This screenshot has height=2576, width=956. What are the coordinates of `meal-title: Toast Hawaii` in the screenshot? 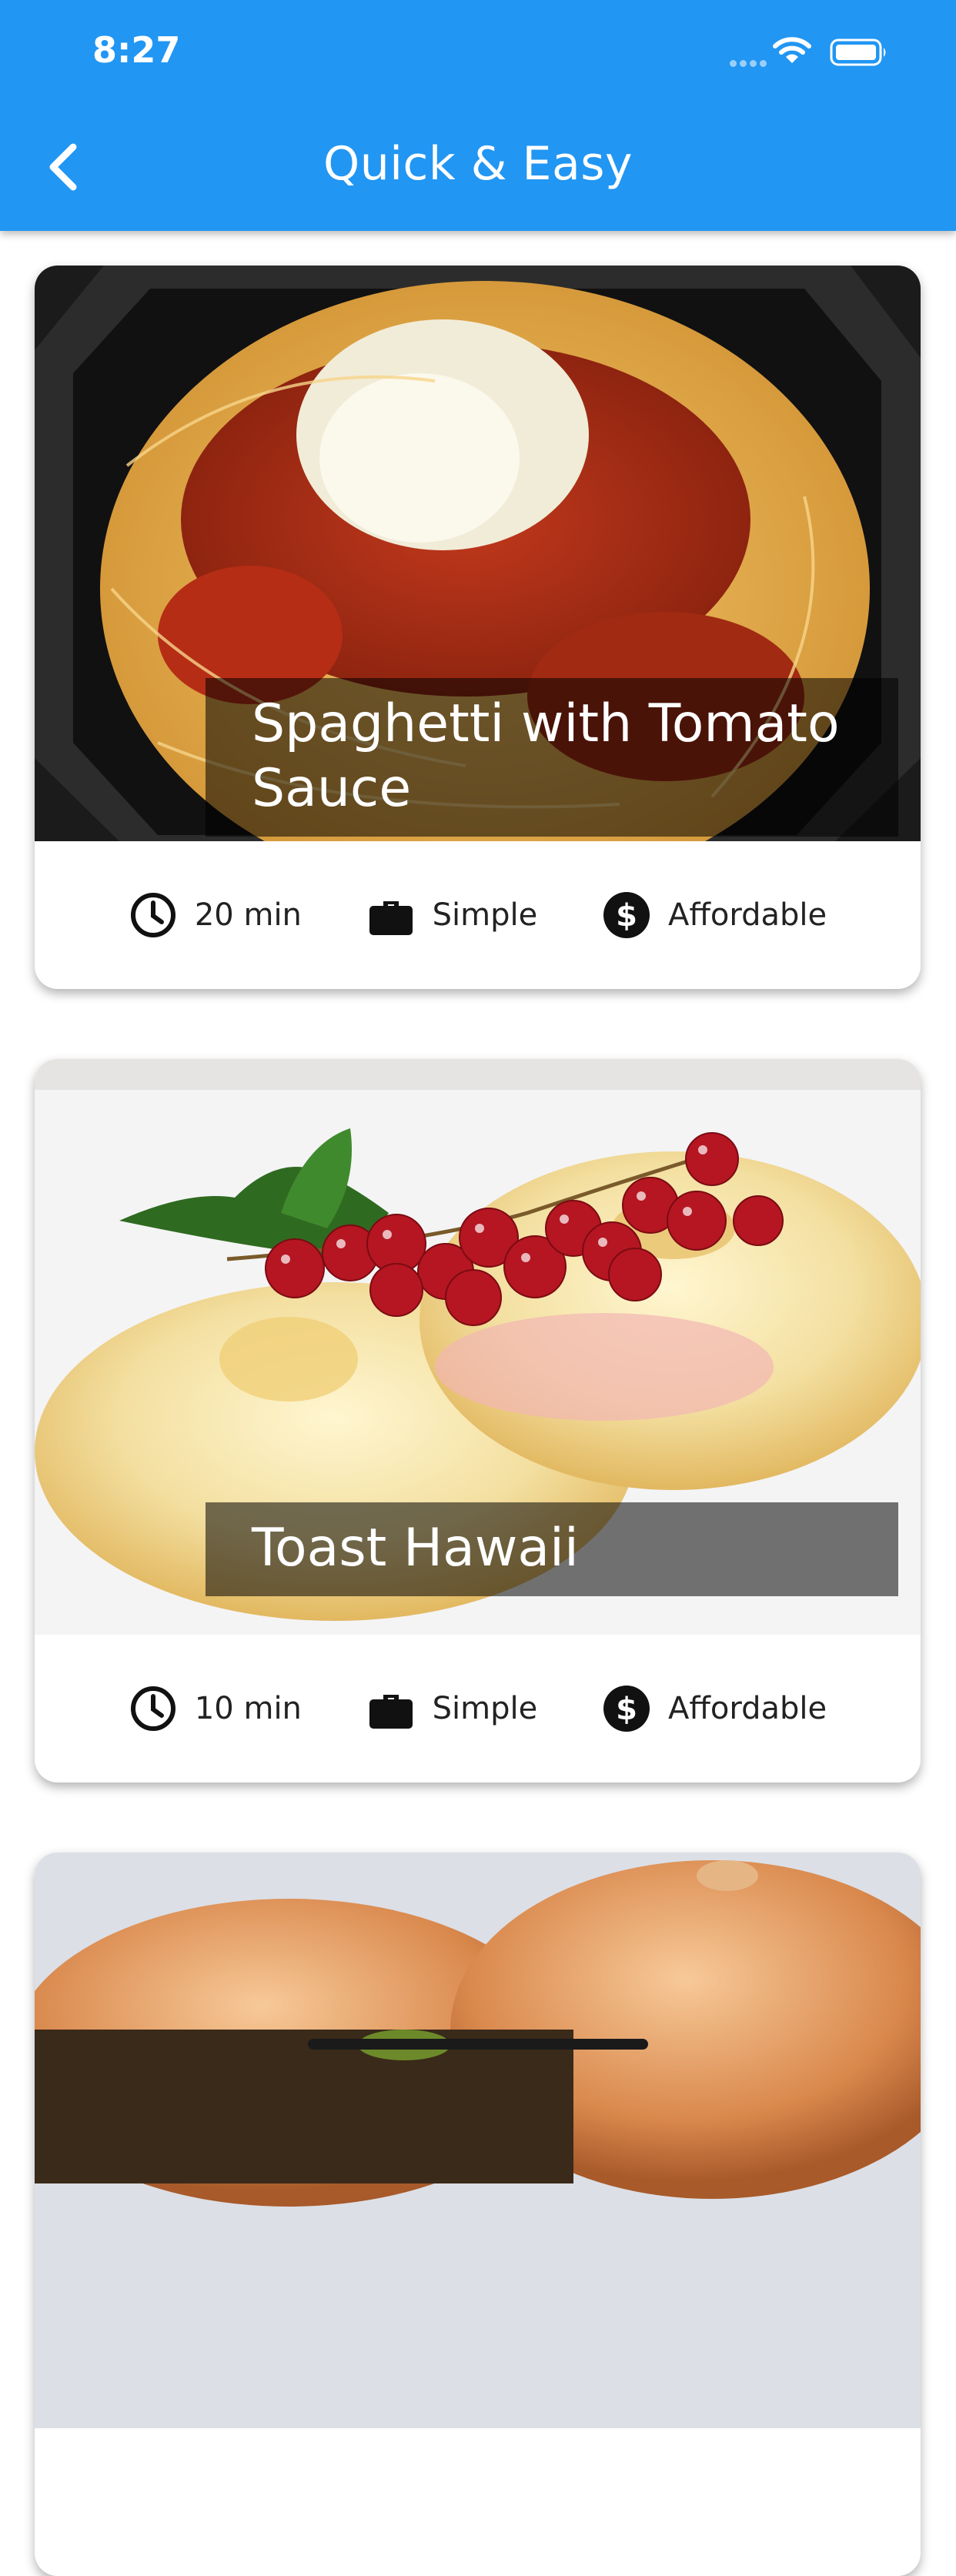 It's located at (415, 1548).